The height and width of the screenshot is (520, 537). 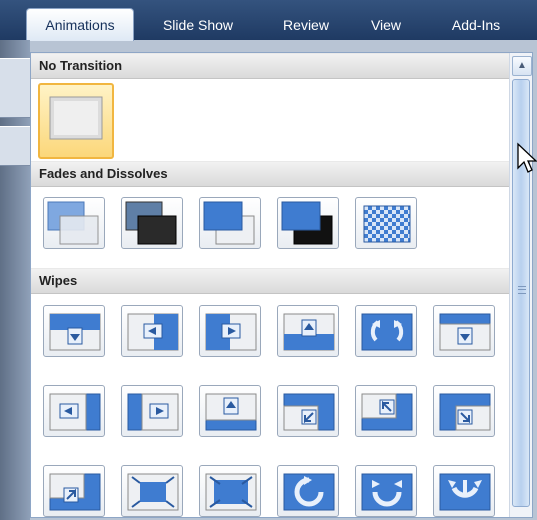 I want to click on transition-uncover-left, so click(x=74, y=411).